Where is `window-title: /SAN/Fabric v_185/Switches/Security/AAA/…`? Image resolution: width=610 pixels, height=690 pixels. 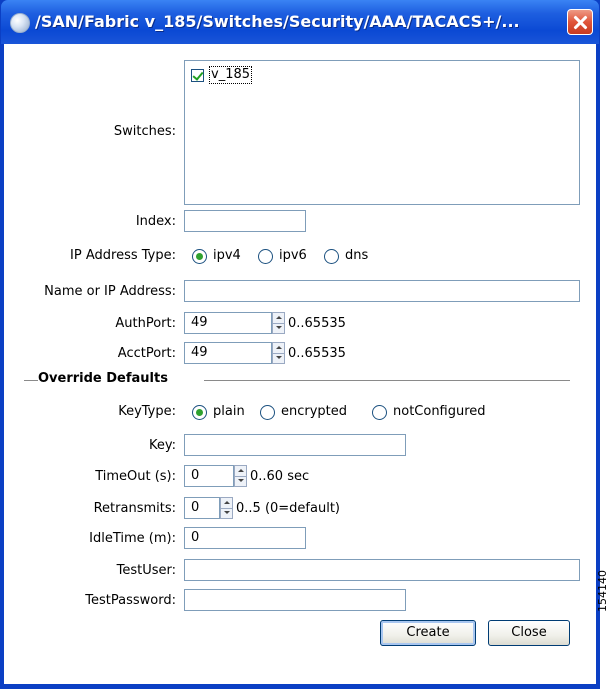 window-title: /SAN/Fabric v_185/Switches/Security/AAA/… is located at coordinates (277, 21).